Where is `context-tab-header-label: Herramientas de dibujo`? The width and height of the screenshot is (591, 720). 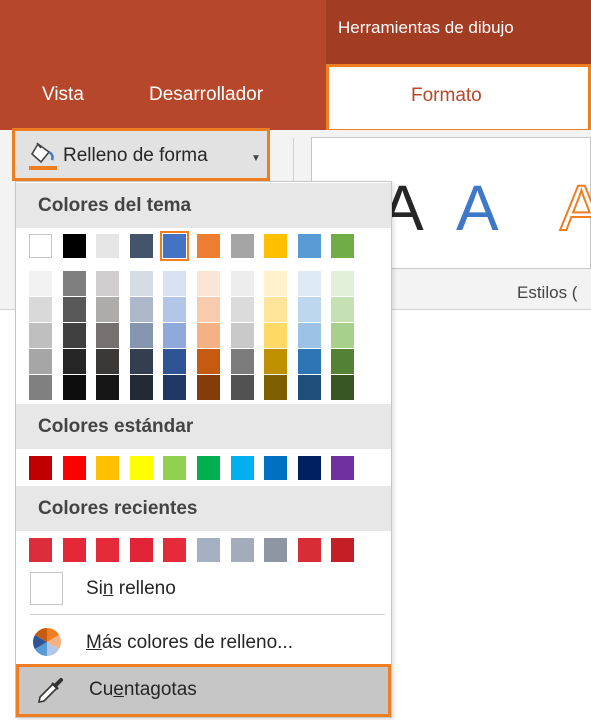
context-tab-header-label: Herramientas de dibujo is located at coordinates (426, 27).